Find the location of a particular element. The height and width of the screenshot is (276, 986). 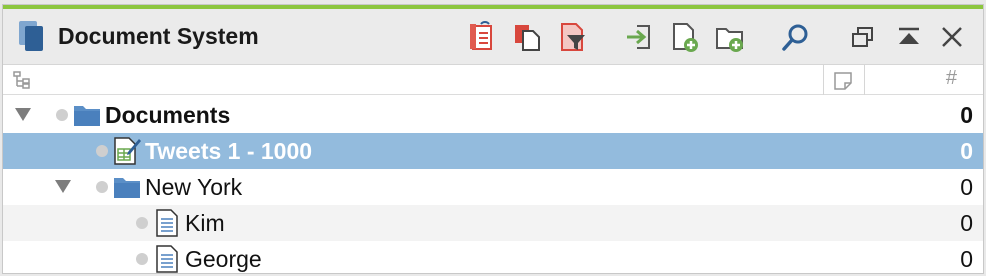

count-column-header: # is located at coordinates (951, 78).